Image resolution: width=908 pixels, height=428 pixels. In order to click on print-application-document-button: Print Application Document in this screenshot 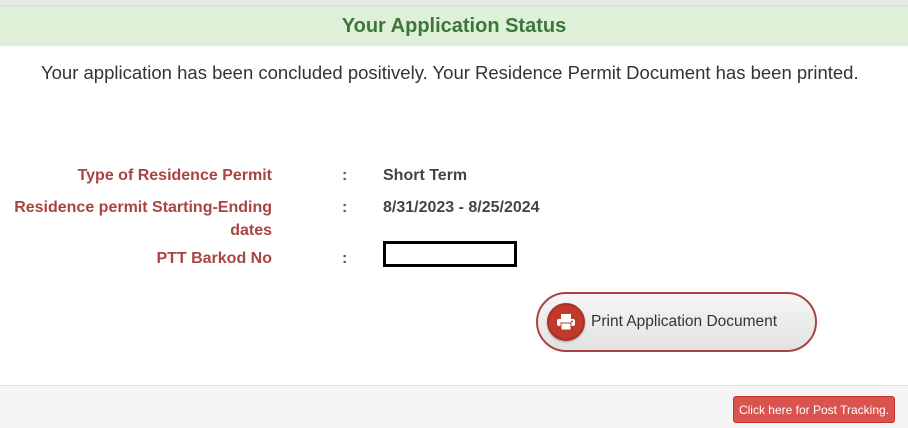, I will do `click(676, 322)`.